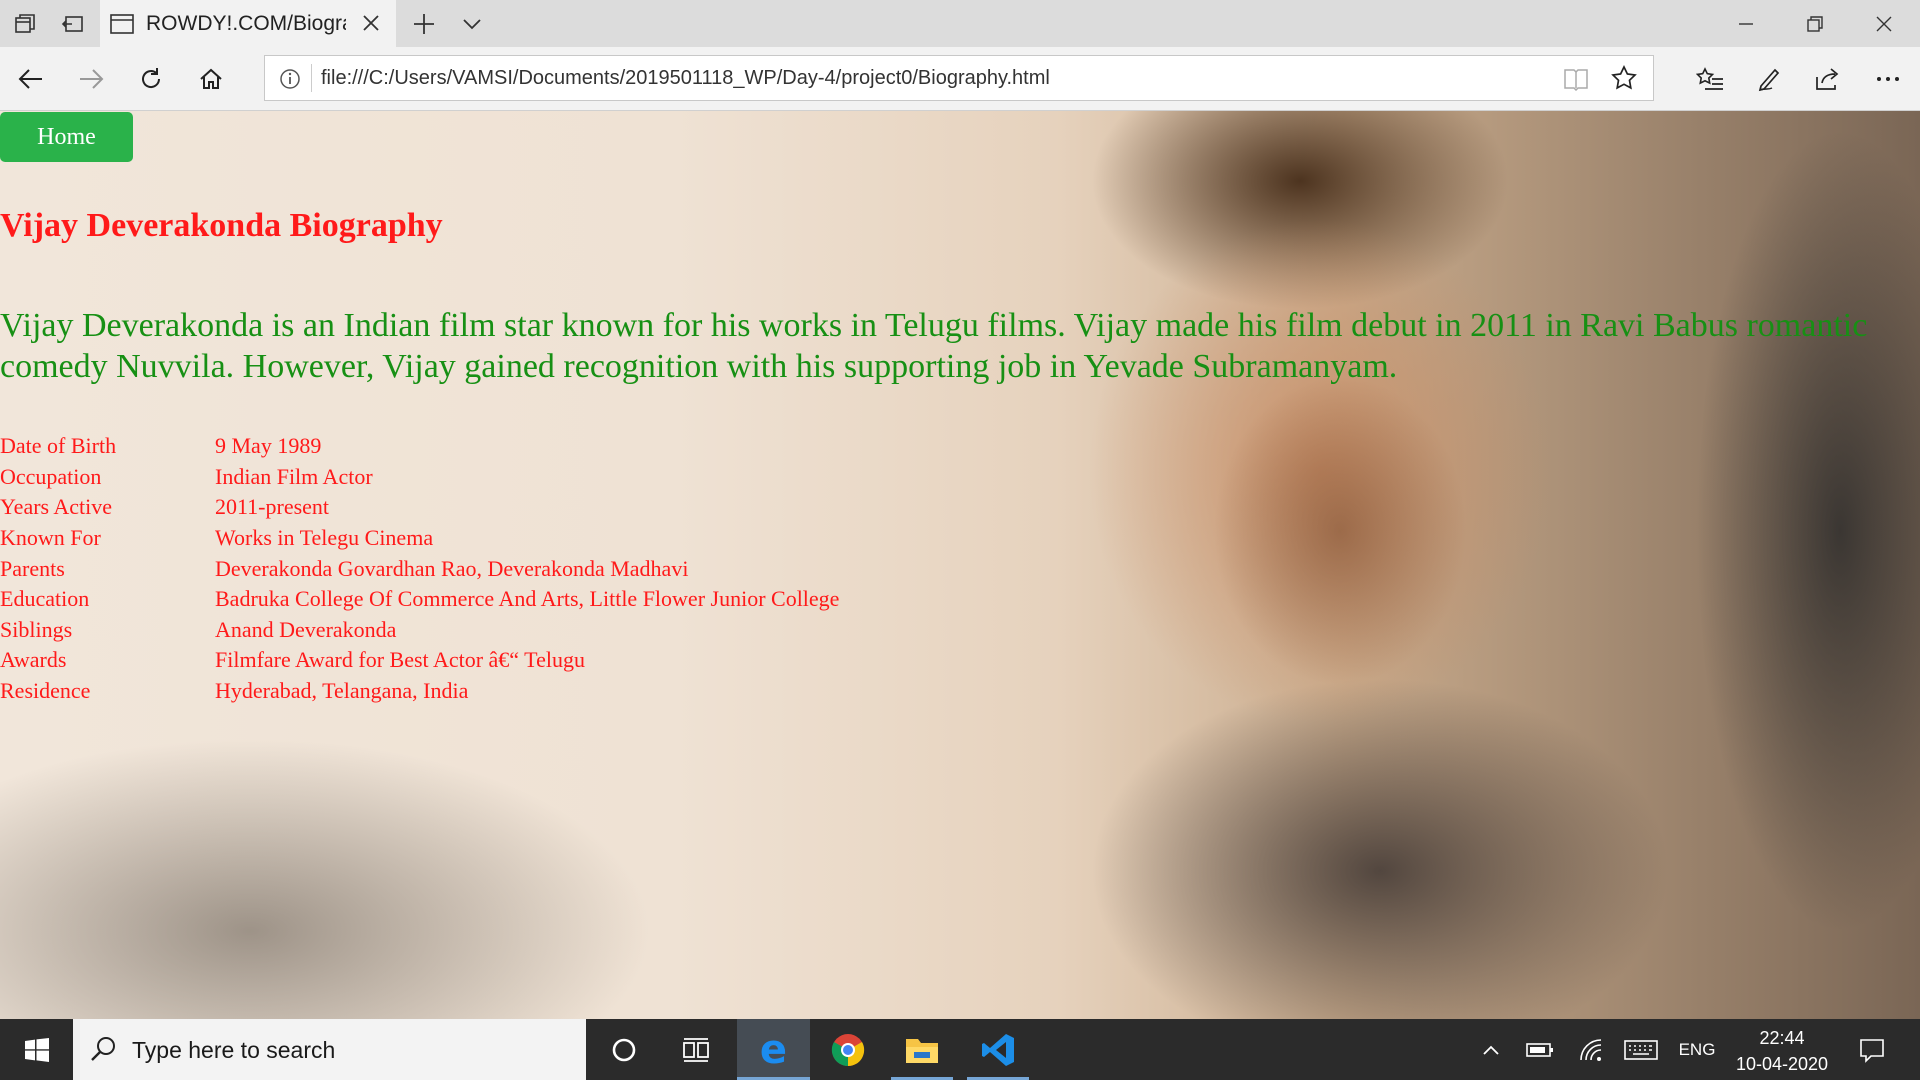 The width and height of the screenshot is (1920, 1080). Describe the element at coordinates (51, 476) in the screenshot. I see `fact-label: Occupation` at that location.